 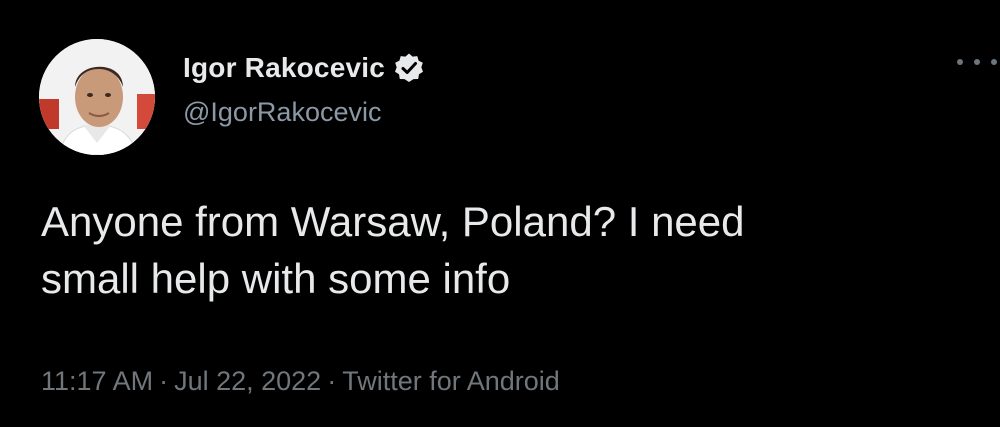 What do you see at coordinates (282, 112) in the screenshot?
I see `author-handle: @IgorRakocevic` at bounding box center [282, 112].